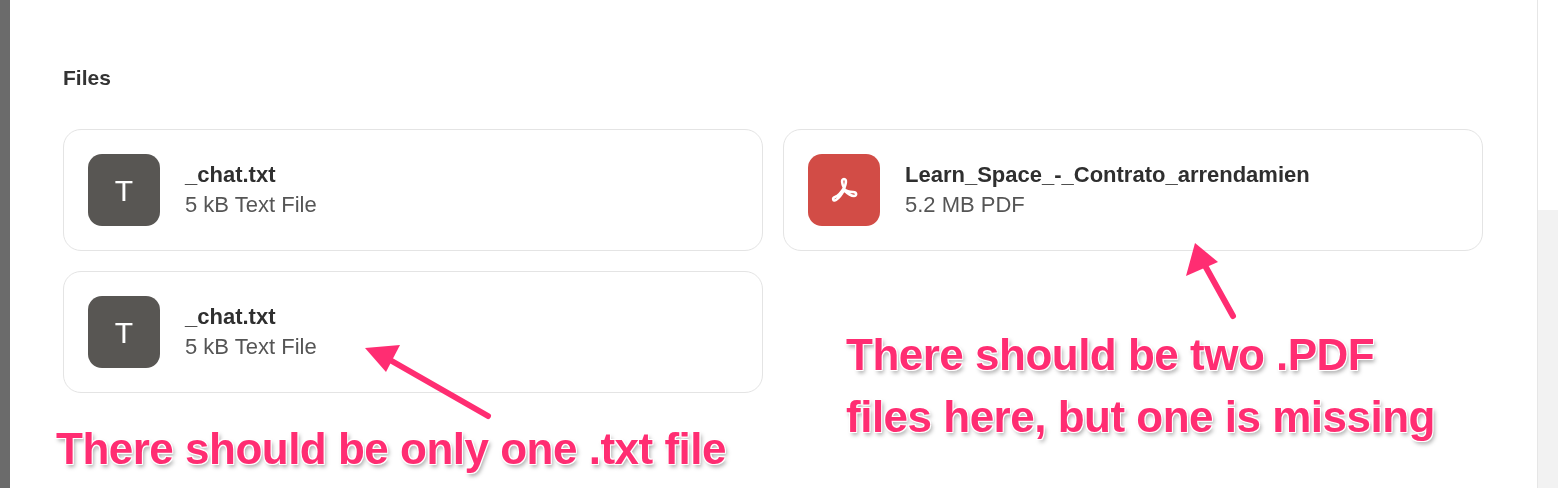 Image resolution: width=1558 pixels, height=488 pixels. What do you see at coordinates (87, 78) in the screenshot?
I see `section-title: Files` at bounding box center [87, 78].